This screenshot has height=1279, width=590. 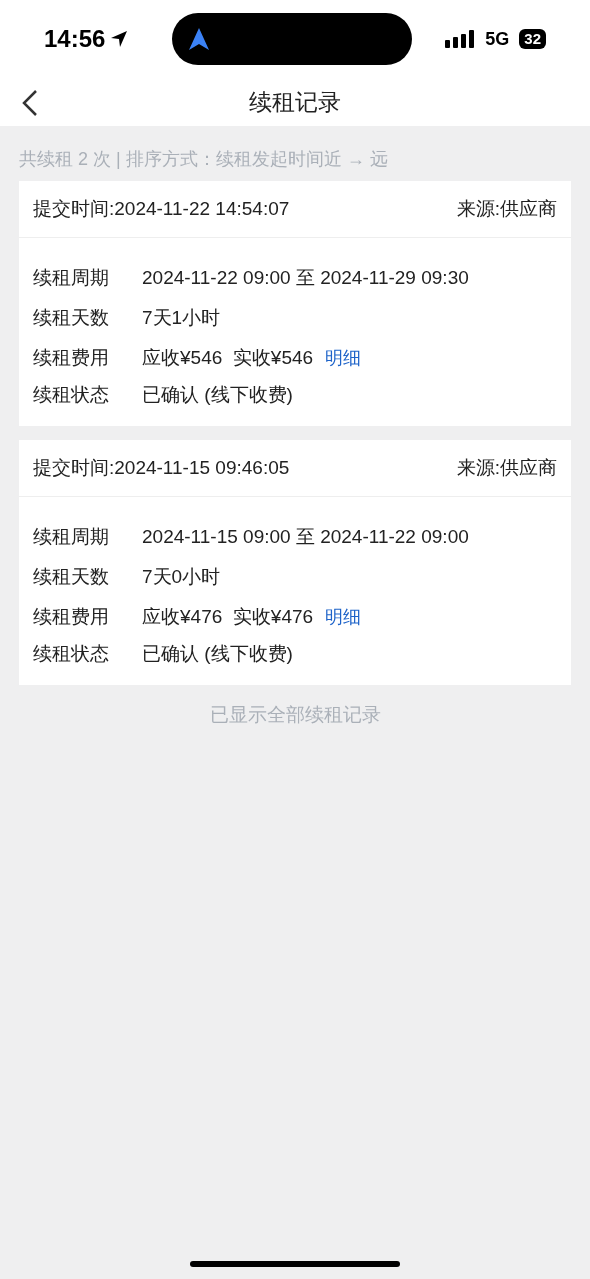 I want to click on field-value: 2024-11-15 09:00 至 2024-11-22 09:00, so click(x=305, y=536).